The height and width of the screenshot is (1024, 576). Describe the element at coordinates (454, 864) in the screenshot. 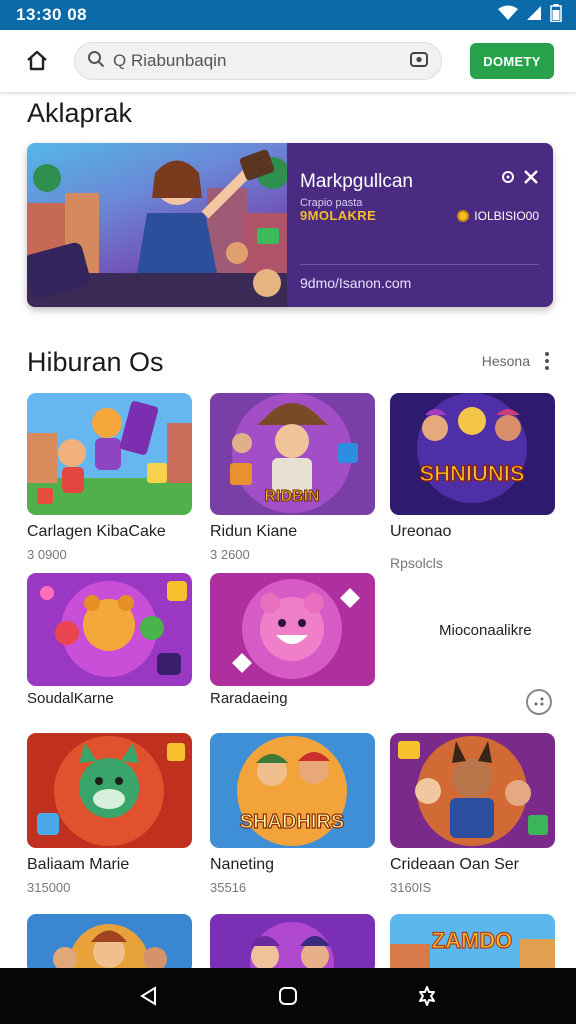

I see `game-name: Crideaan Oan Ser` at that location.